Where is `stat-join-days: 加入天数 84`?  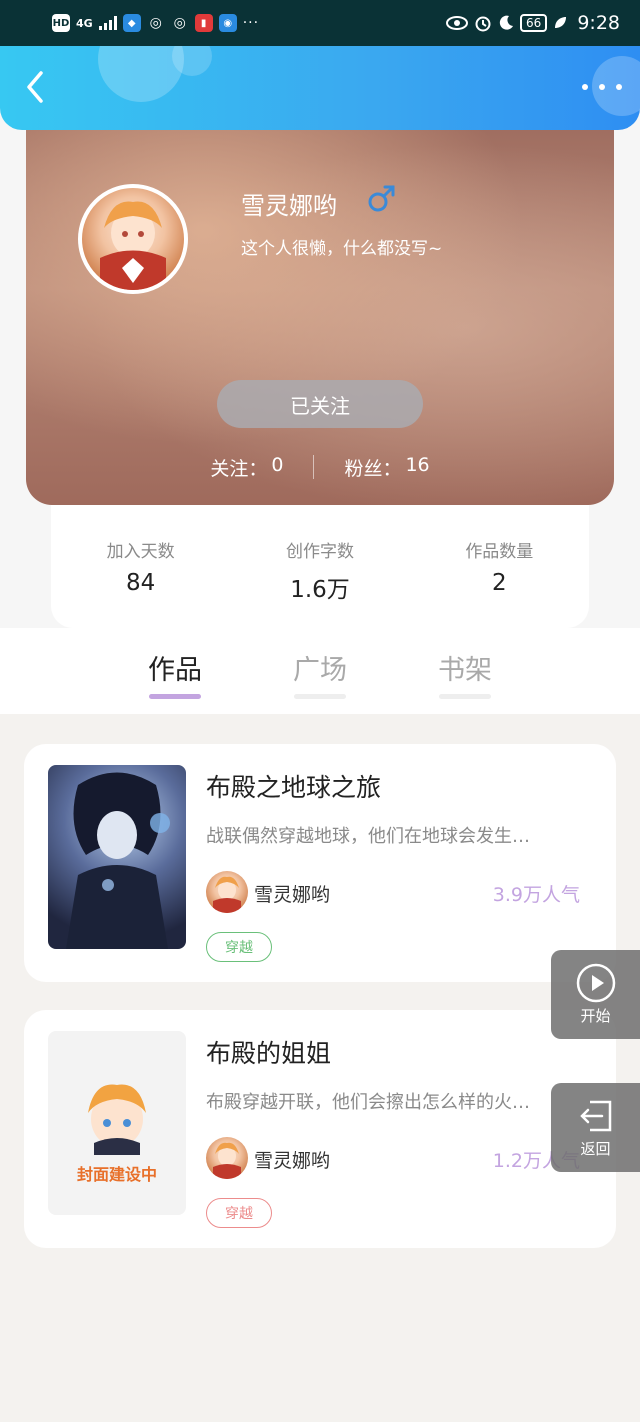
stat-join-days: 加入天数 84 is located at coordinates (141, 582).